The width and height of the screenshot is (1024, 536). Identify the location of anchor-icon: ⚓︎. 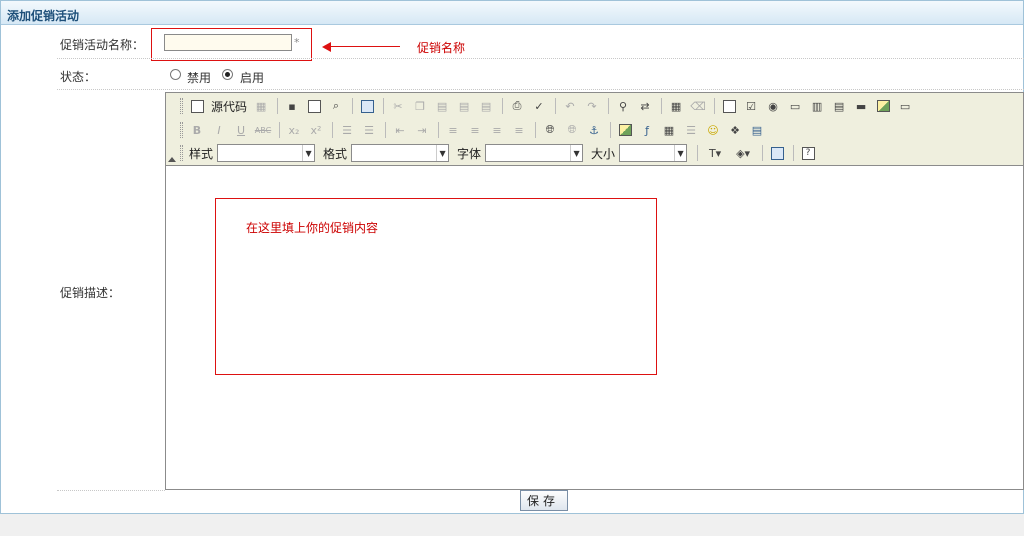
(594, 130).